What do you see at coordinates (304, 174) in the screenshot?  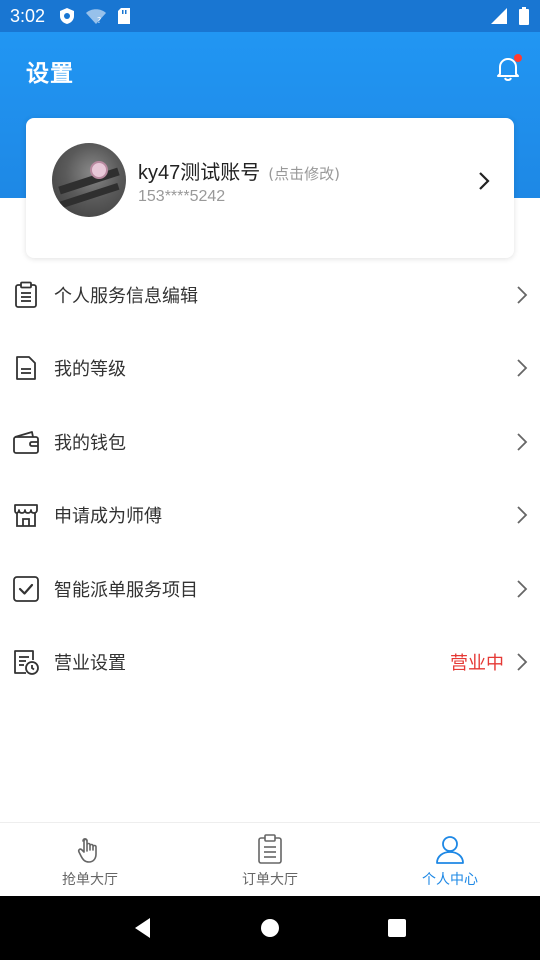 I see `edit-hint: (点击修改)` at bounding box center [304, 174].